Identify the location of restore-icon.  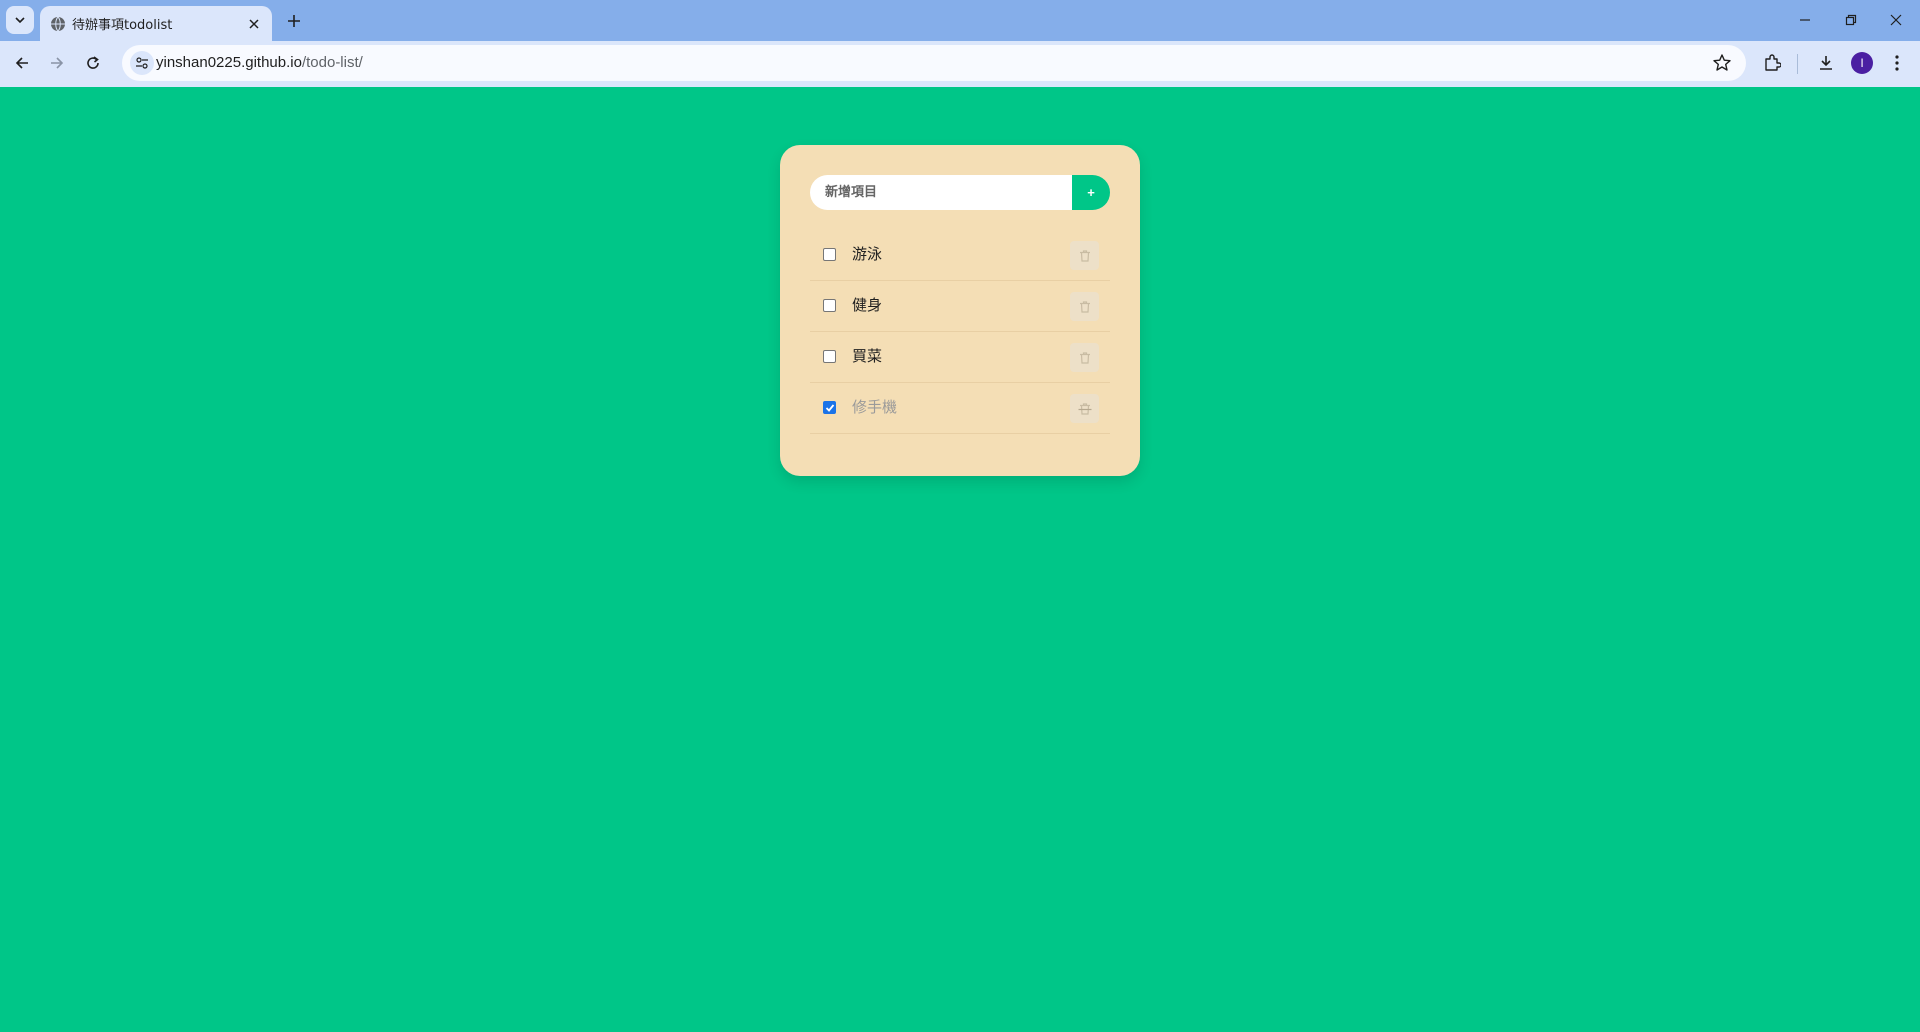
(1851, 20).